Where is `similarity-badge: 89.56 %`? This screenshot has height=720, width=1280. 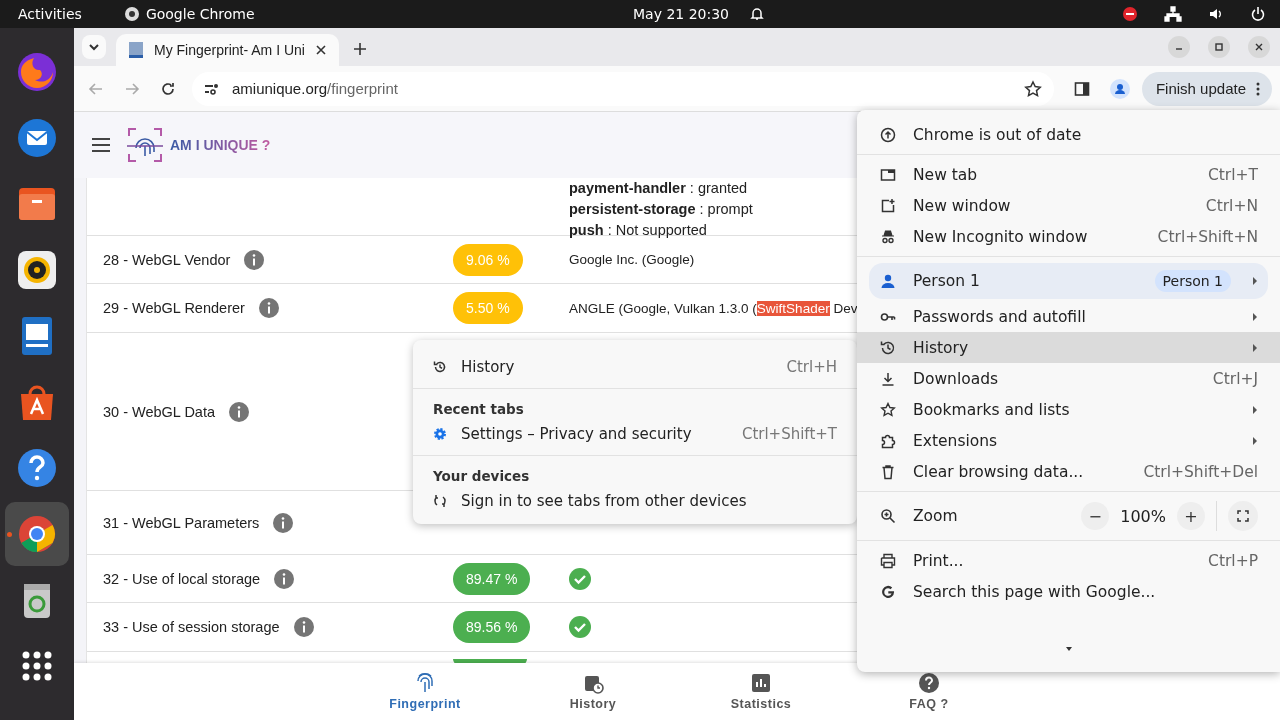
similarity-badge: 89.56 % is located at coordinates (492, 627).